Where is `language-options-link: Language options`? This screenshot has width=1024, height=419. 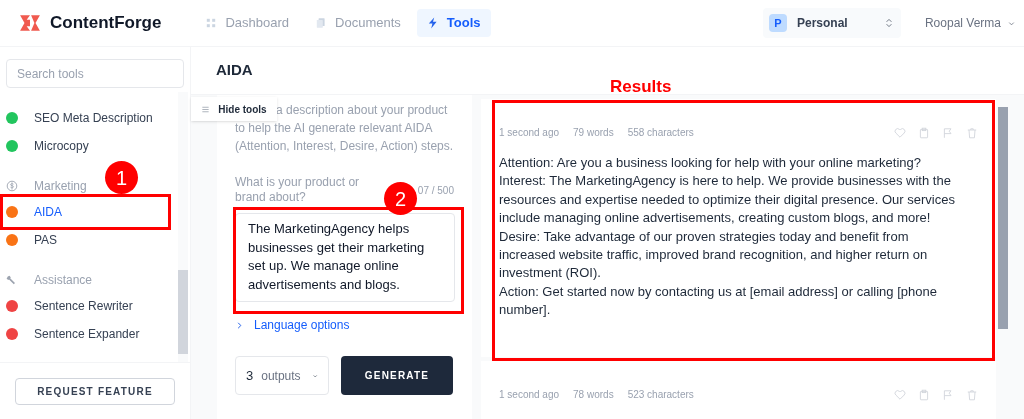 language-options-link: Language options is located at coordinates (344, 325).